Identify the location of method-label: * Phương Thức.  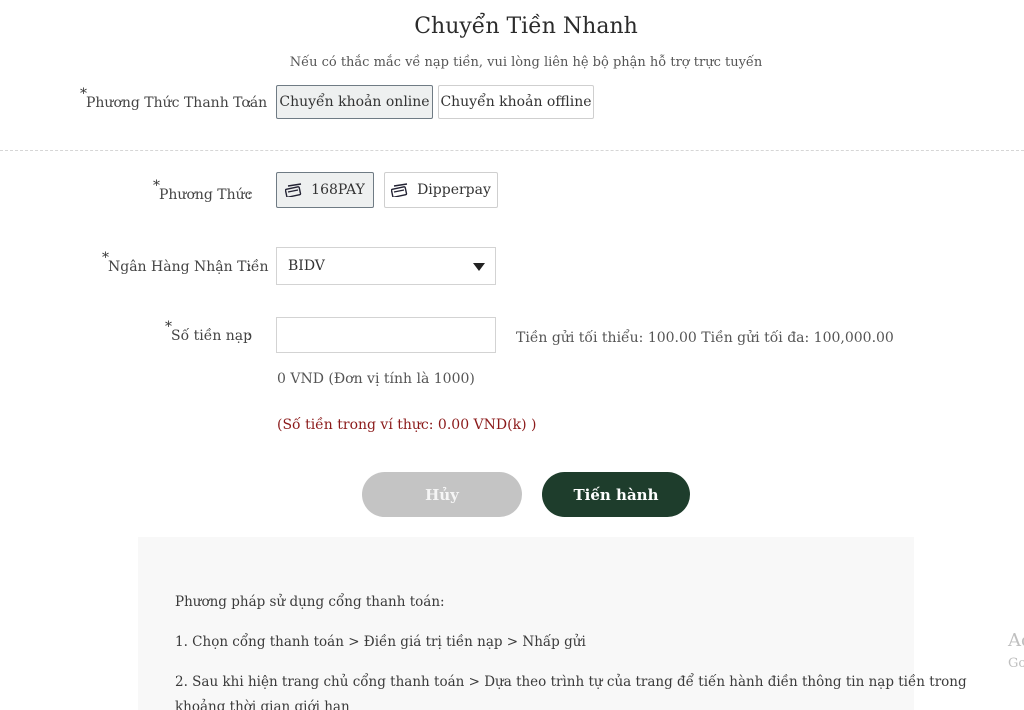
(203, 190).